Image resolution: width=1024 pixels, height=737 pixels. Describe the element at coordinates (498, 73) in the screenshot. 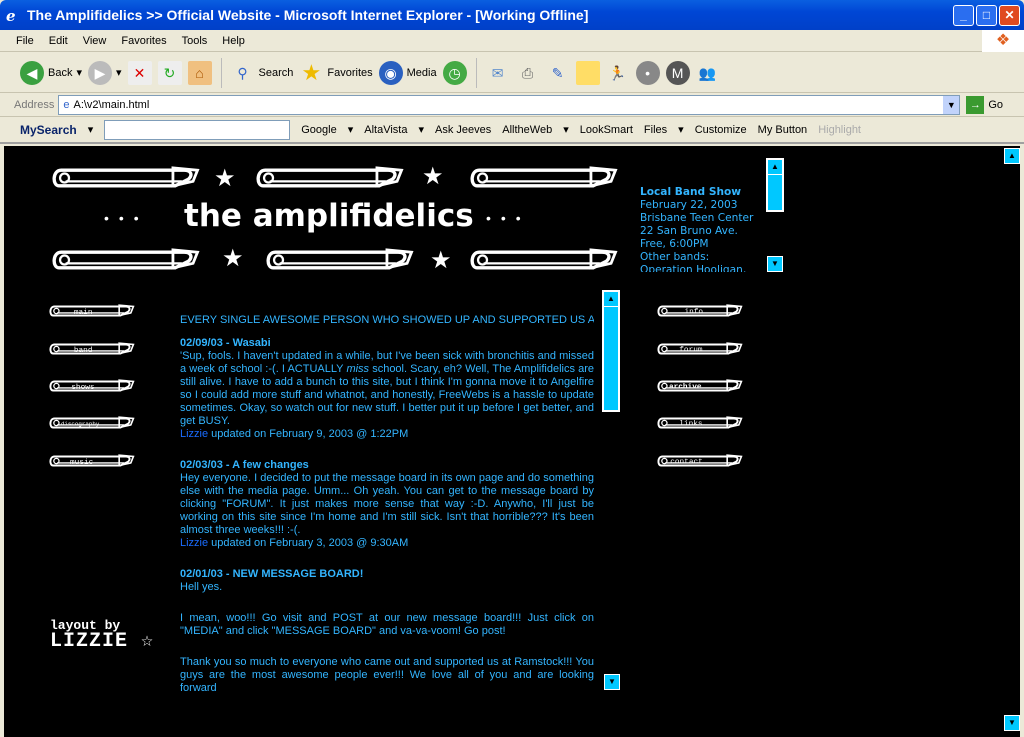

I see `mail-icon: ✉` at that location.